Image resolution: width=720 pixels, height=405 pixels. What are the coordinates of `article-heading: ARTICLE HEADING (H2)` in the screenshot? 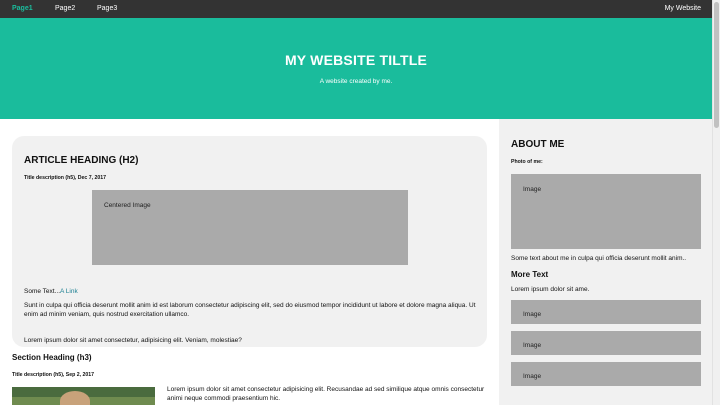 It's located at (81, 160).